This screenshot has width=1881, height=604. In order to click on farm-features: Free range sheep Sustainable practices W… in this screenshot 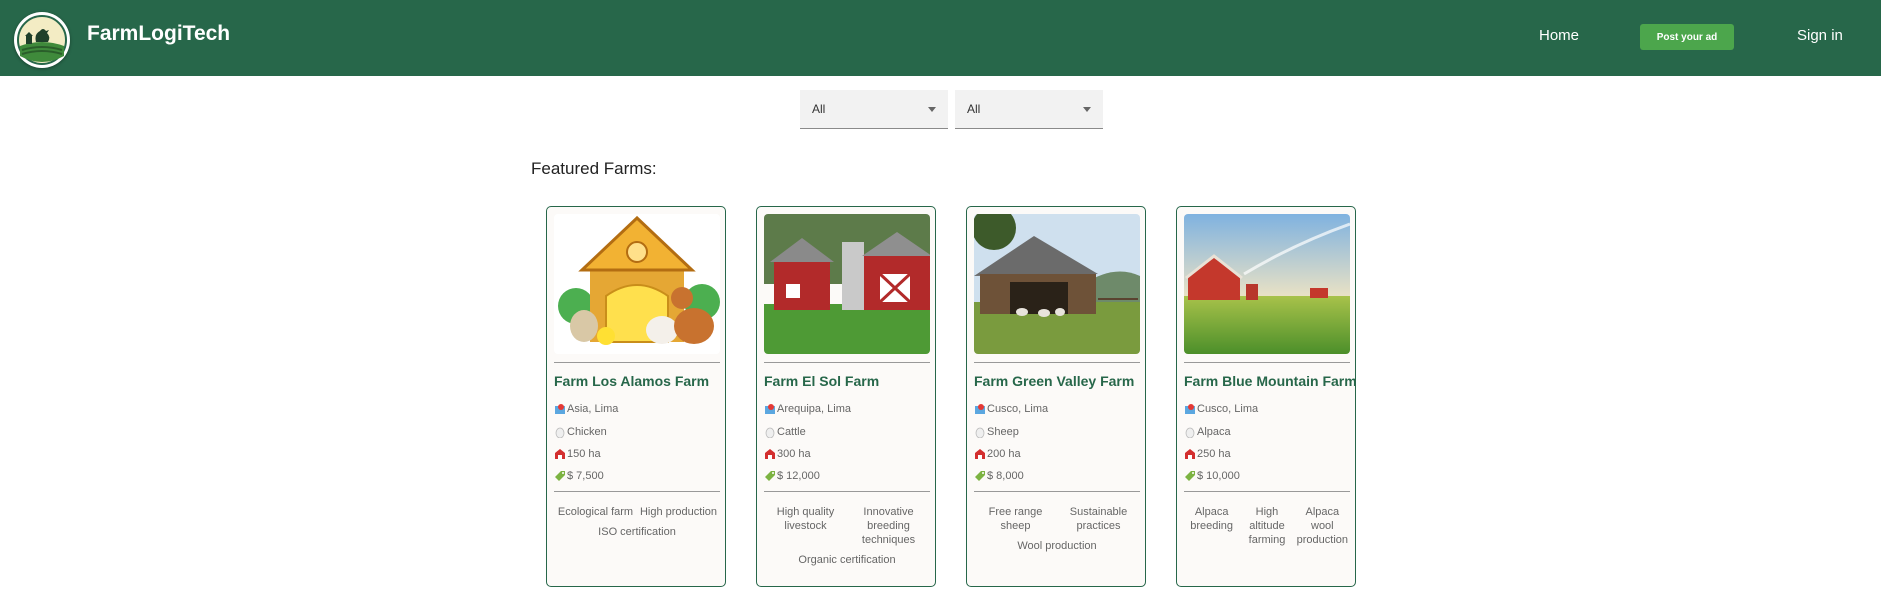, I will do `click(1057, 529)`.